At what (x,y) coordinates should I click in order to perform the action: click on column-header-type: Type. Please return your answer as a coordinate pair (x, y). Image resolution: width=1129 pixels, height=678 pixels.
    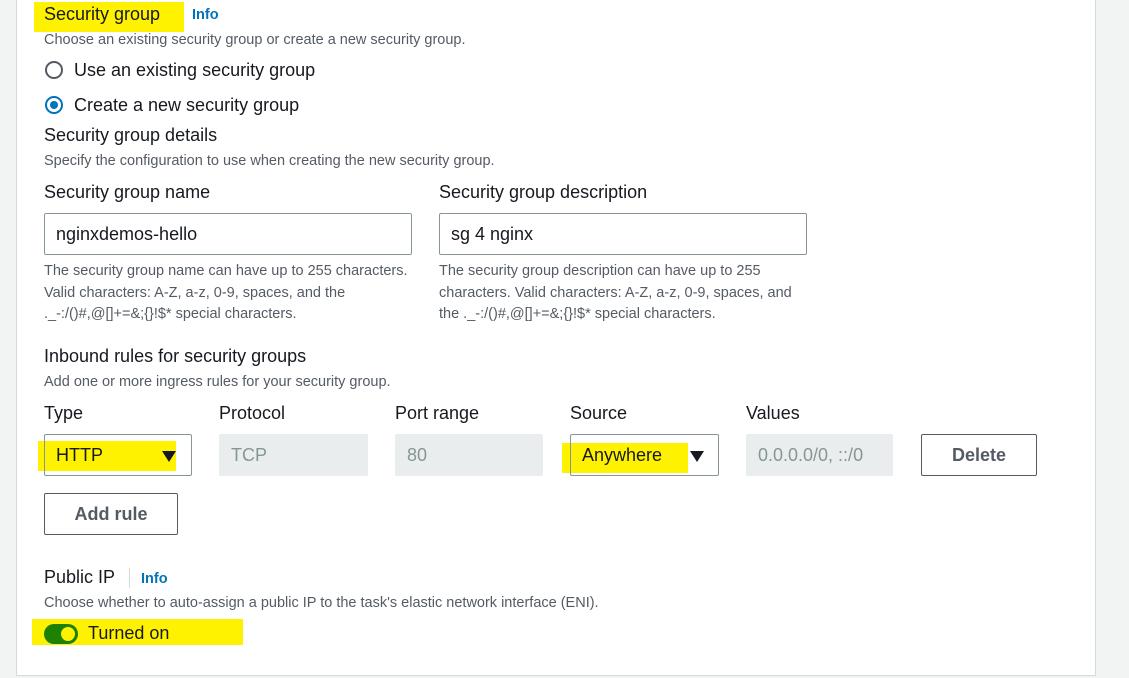
    Looking at the image, I should click on (64, 413).